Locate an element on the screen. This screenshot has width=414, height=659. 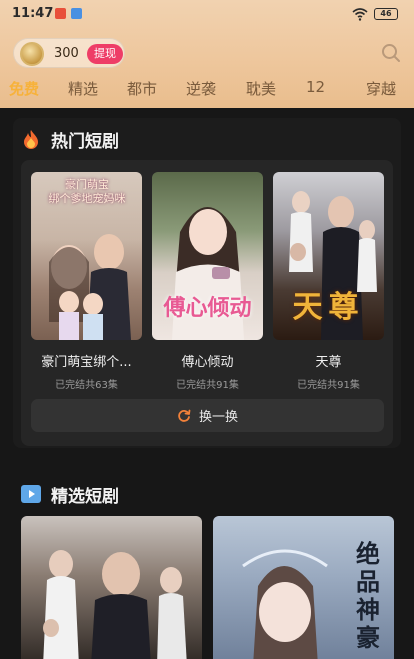
drama-poster: 傅心倾动 is located at coordinates (207, 256).